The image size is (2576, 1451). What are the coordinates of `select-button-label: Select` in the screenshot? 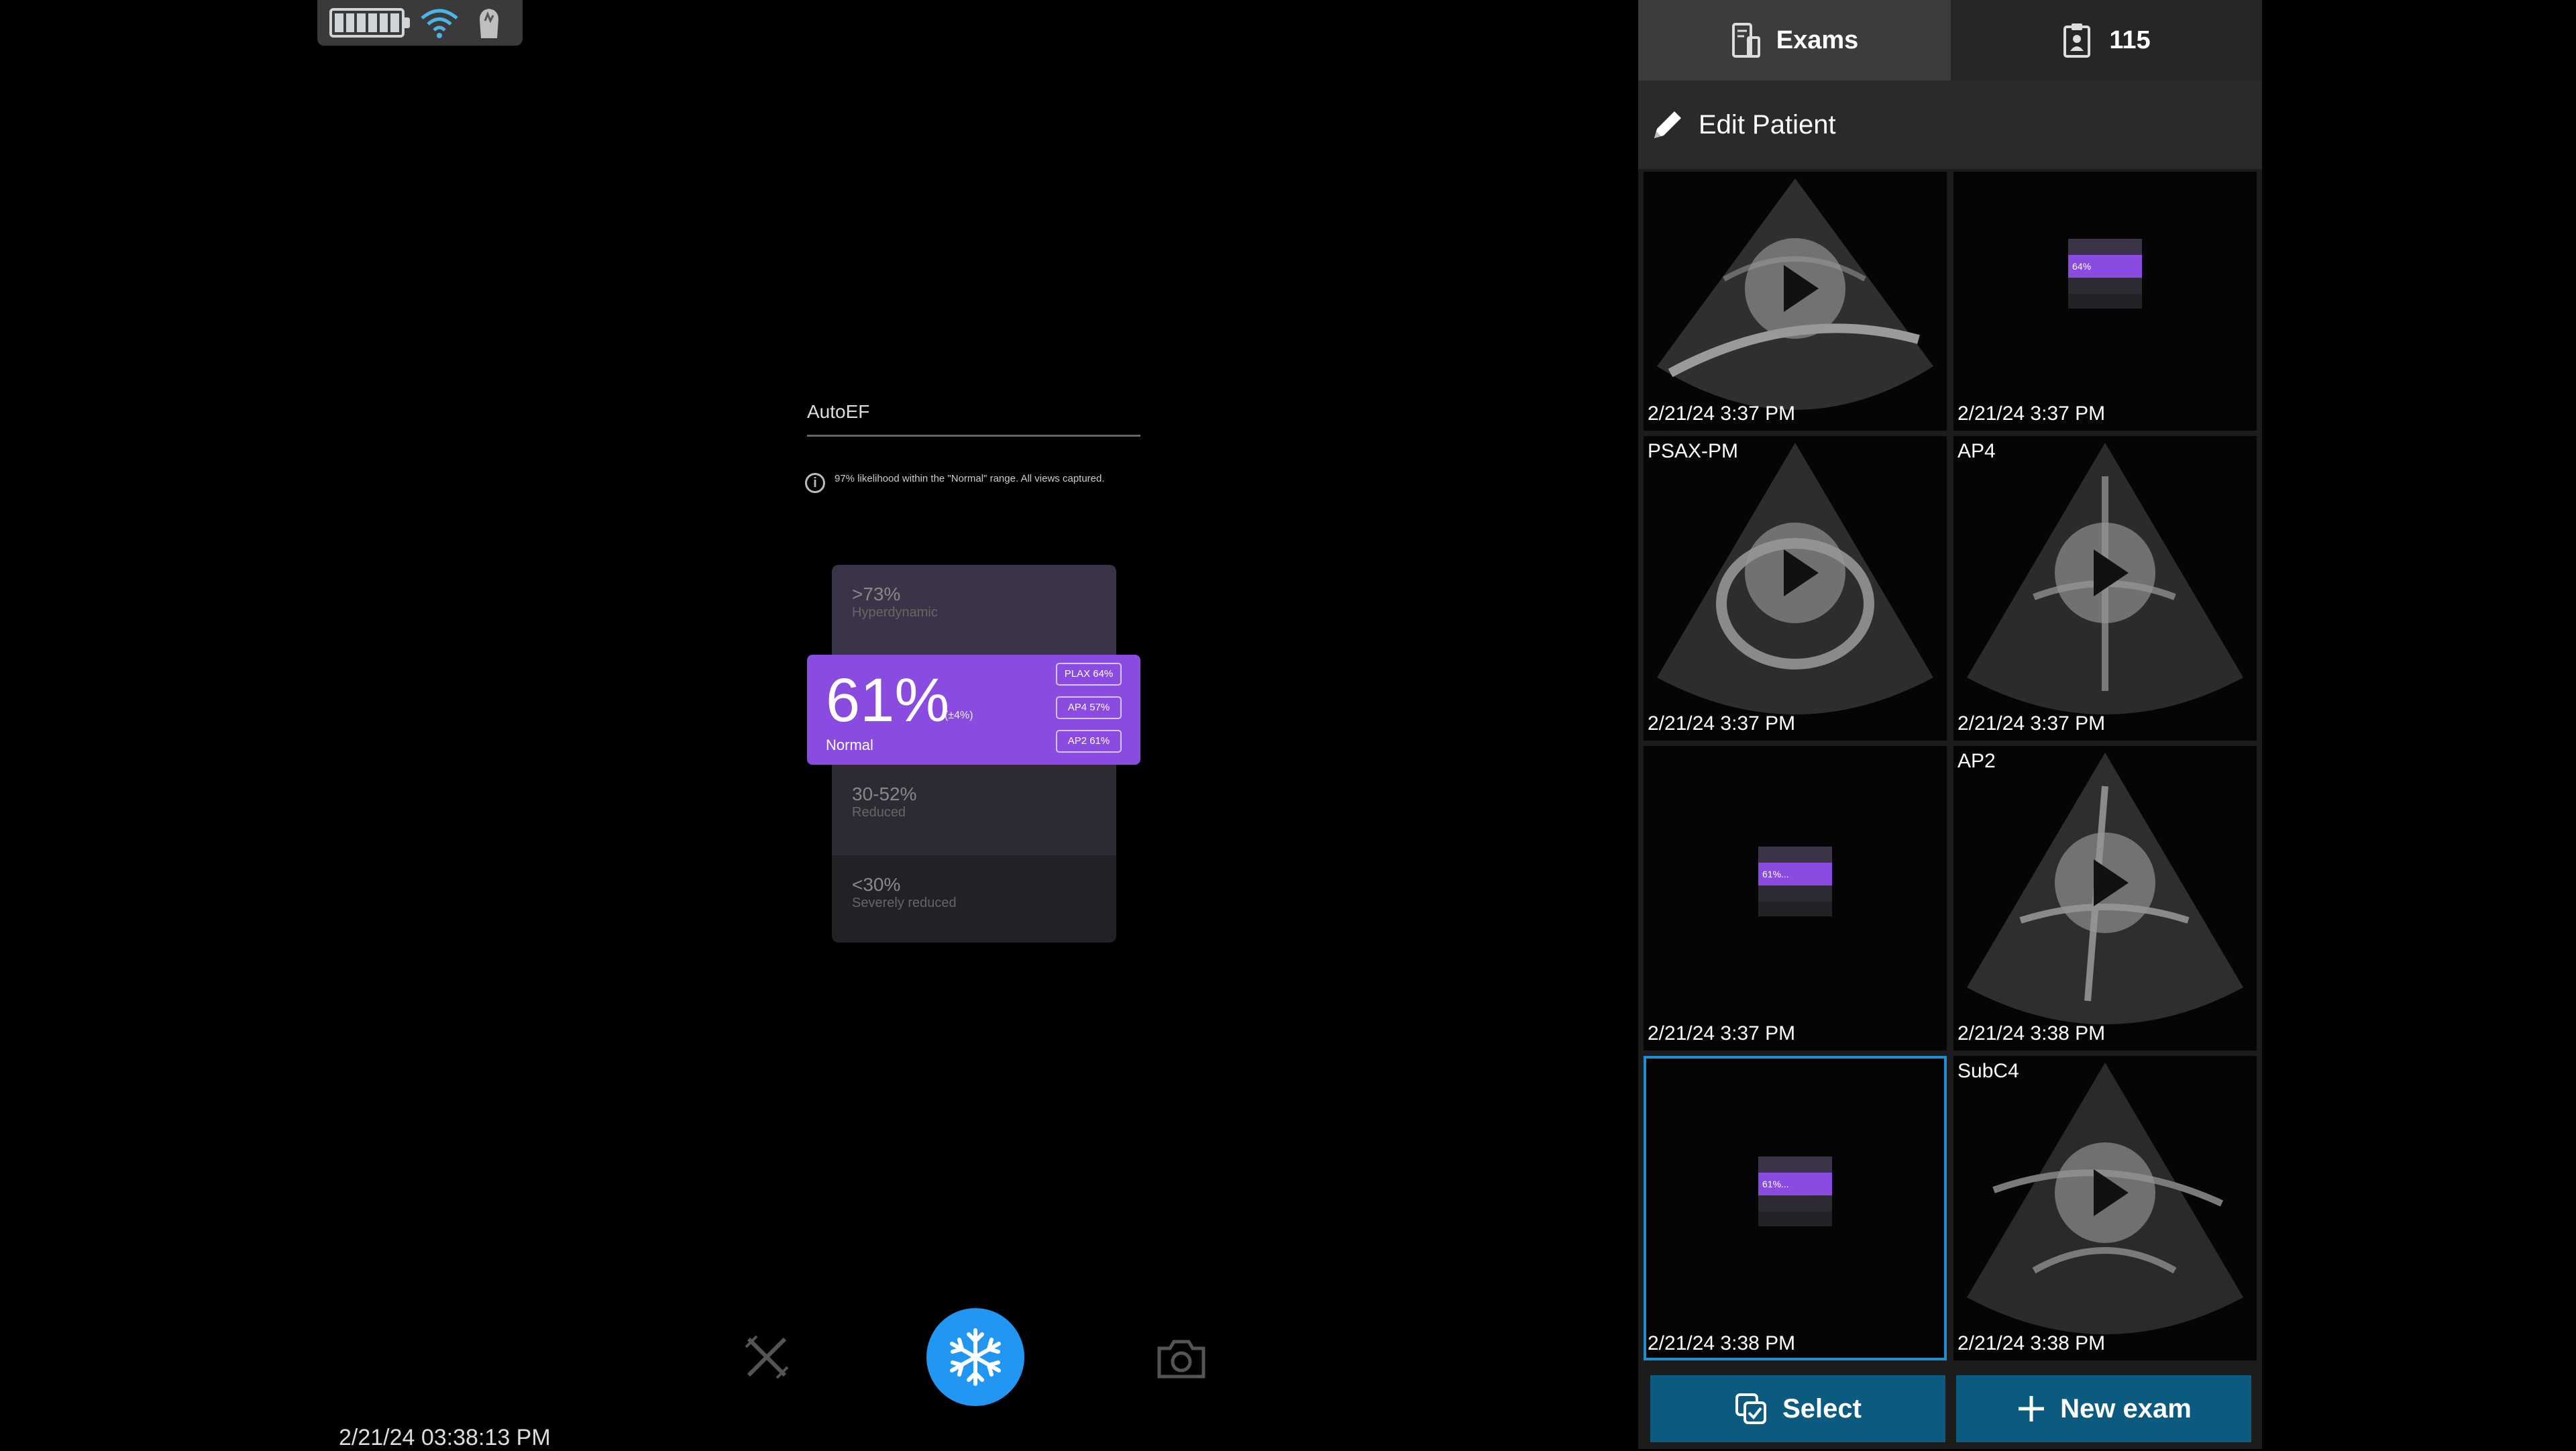 It's located at (1822, 1408).